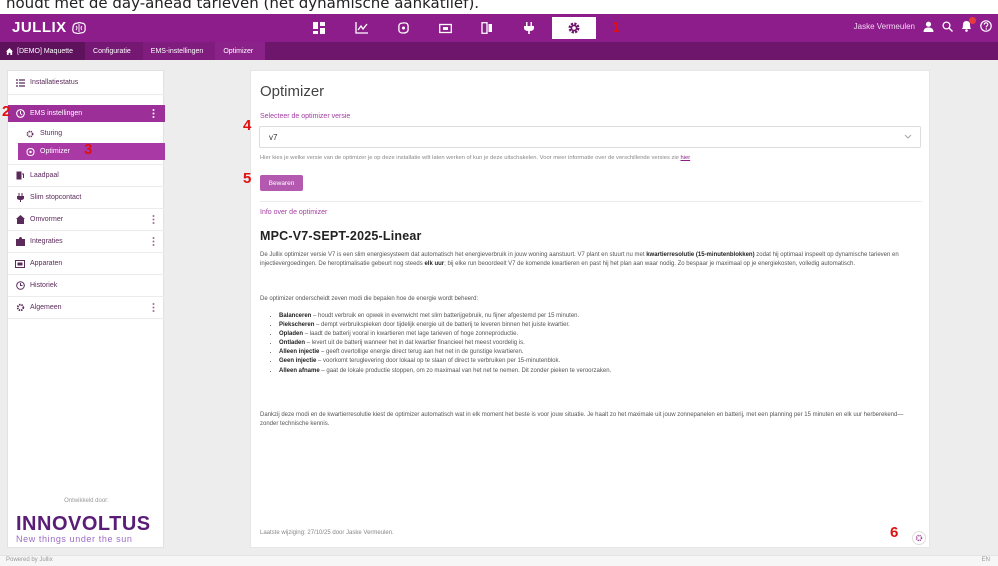  What do you see at coordinates (86, 285) in the screenshot?
I see `sidebar-item-historiek: Historiek` at bounding box center [86, 285].